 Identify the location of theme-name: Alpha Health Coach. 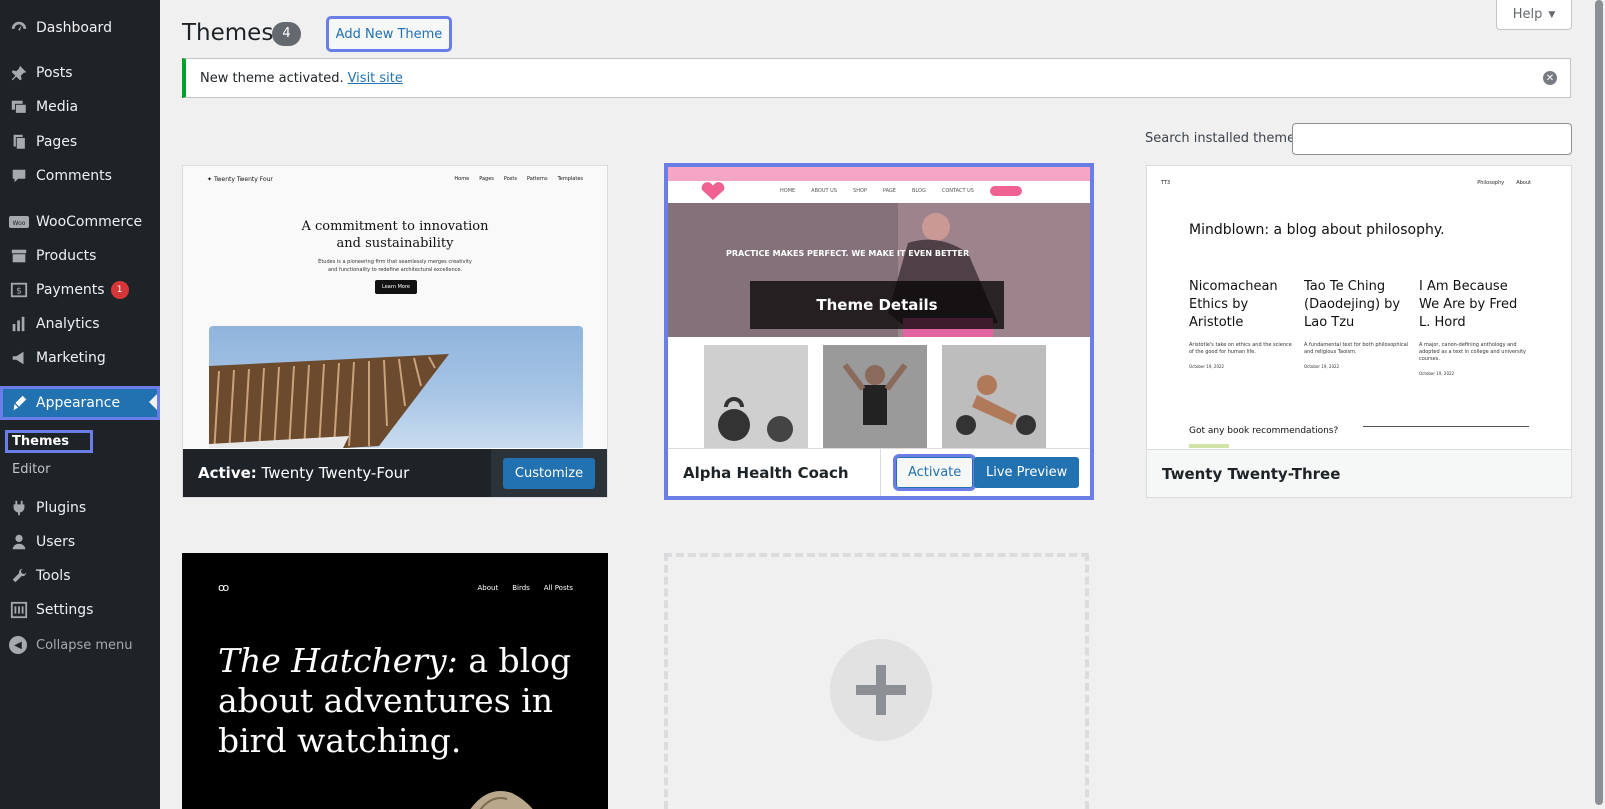
(766, 472).